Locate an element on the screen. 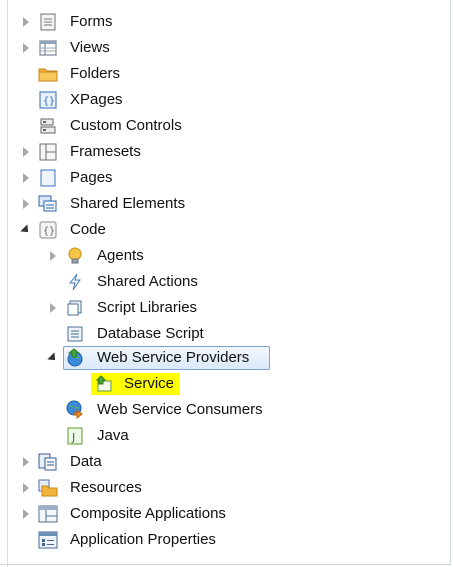  pages-icon is located at coordinates (48, 178).